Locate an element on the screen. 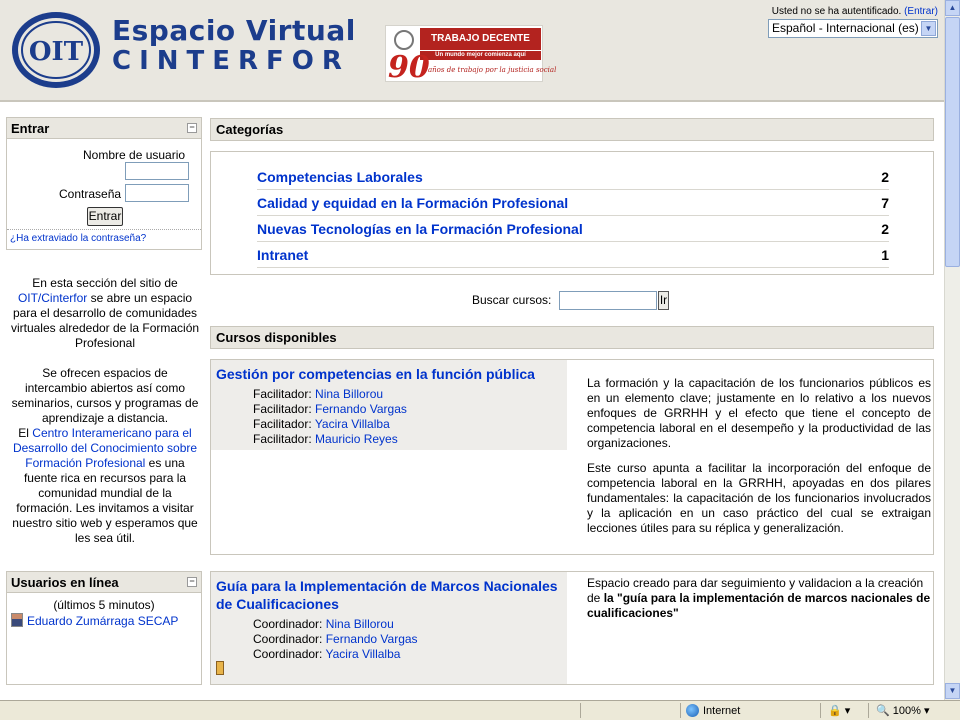  online-user-item: Eduardo Zumárraga SECAP is located at coordinates (94, 620).